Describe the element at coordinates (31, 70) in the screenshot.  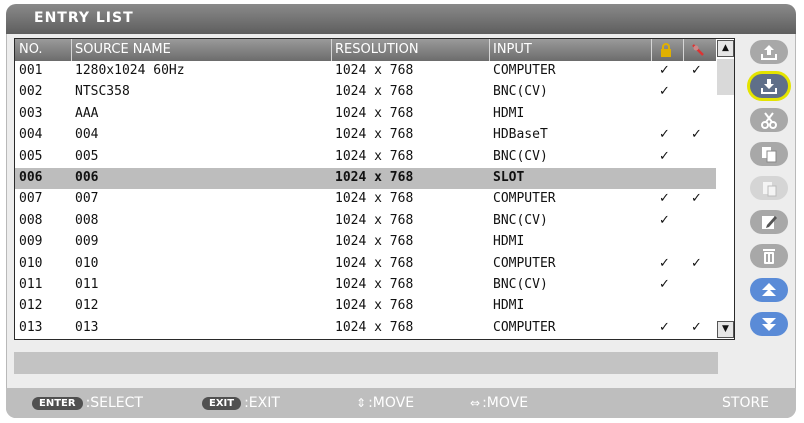
I see `row-number: 001` at that location.